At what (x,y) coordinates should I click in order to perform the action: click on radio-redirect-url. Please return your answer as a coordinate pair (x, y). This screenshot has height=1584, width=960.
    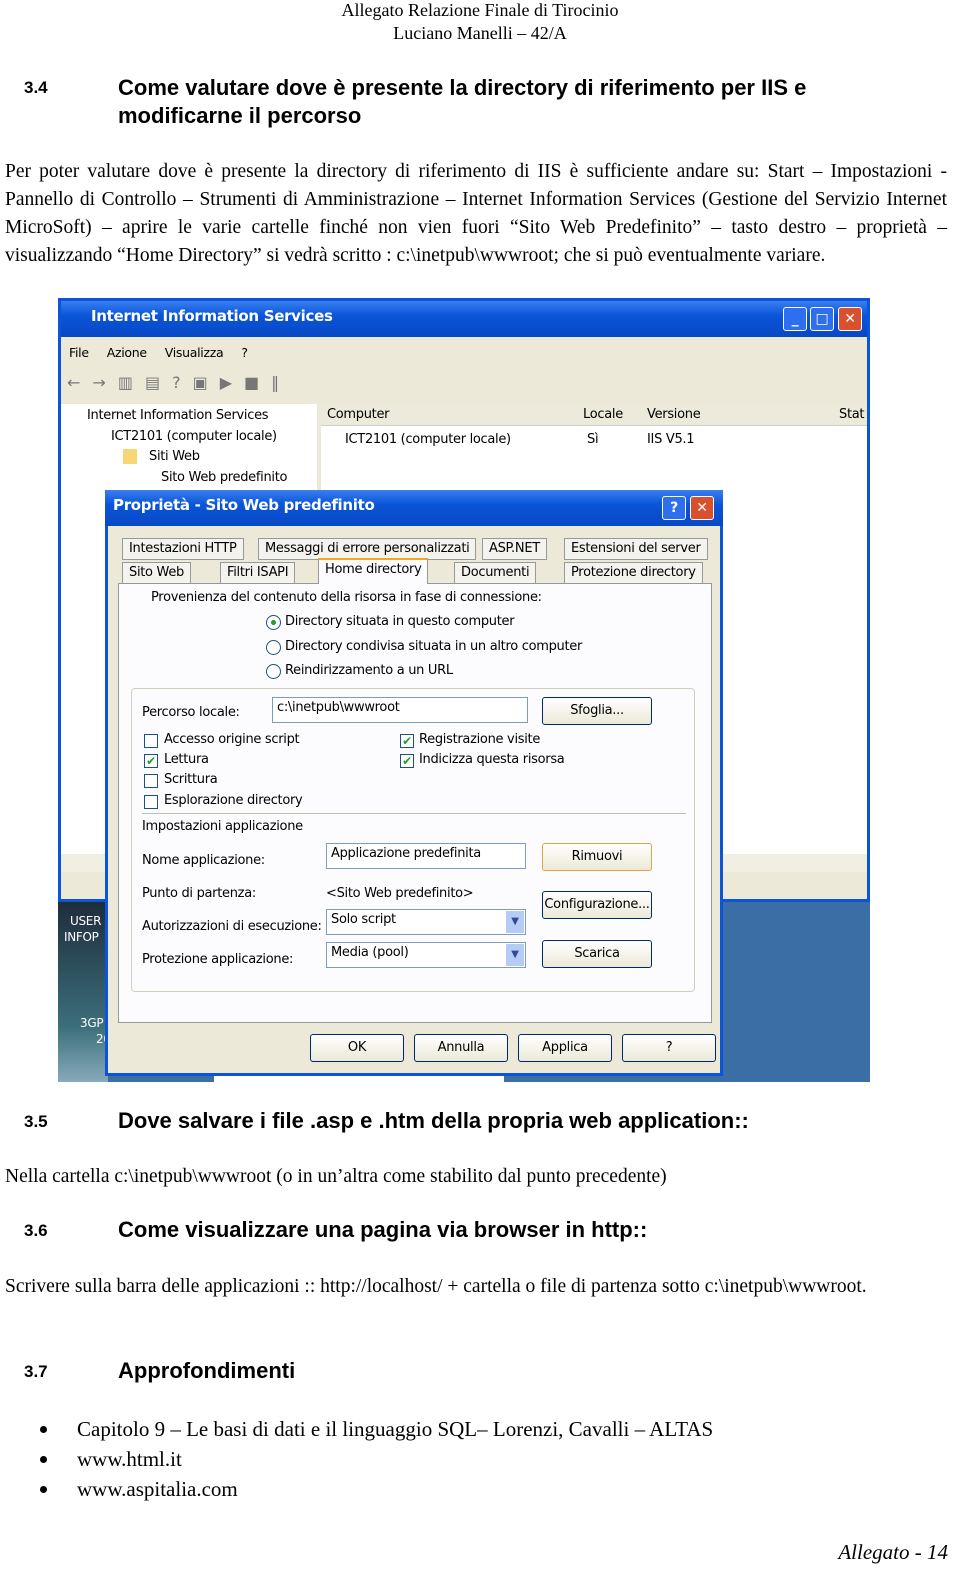
    Looking at the image, I should click on (273, 671).